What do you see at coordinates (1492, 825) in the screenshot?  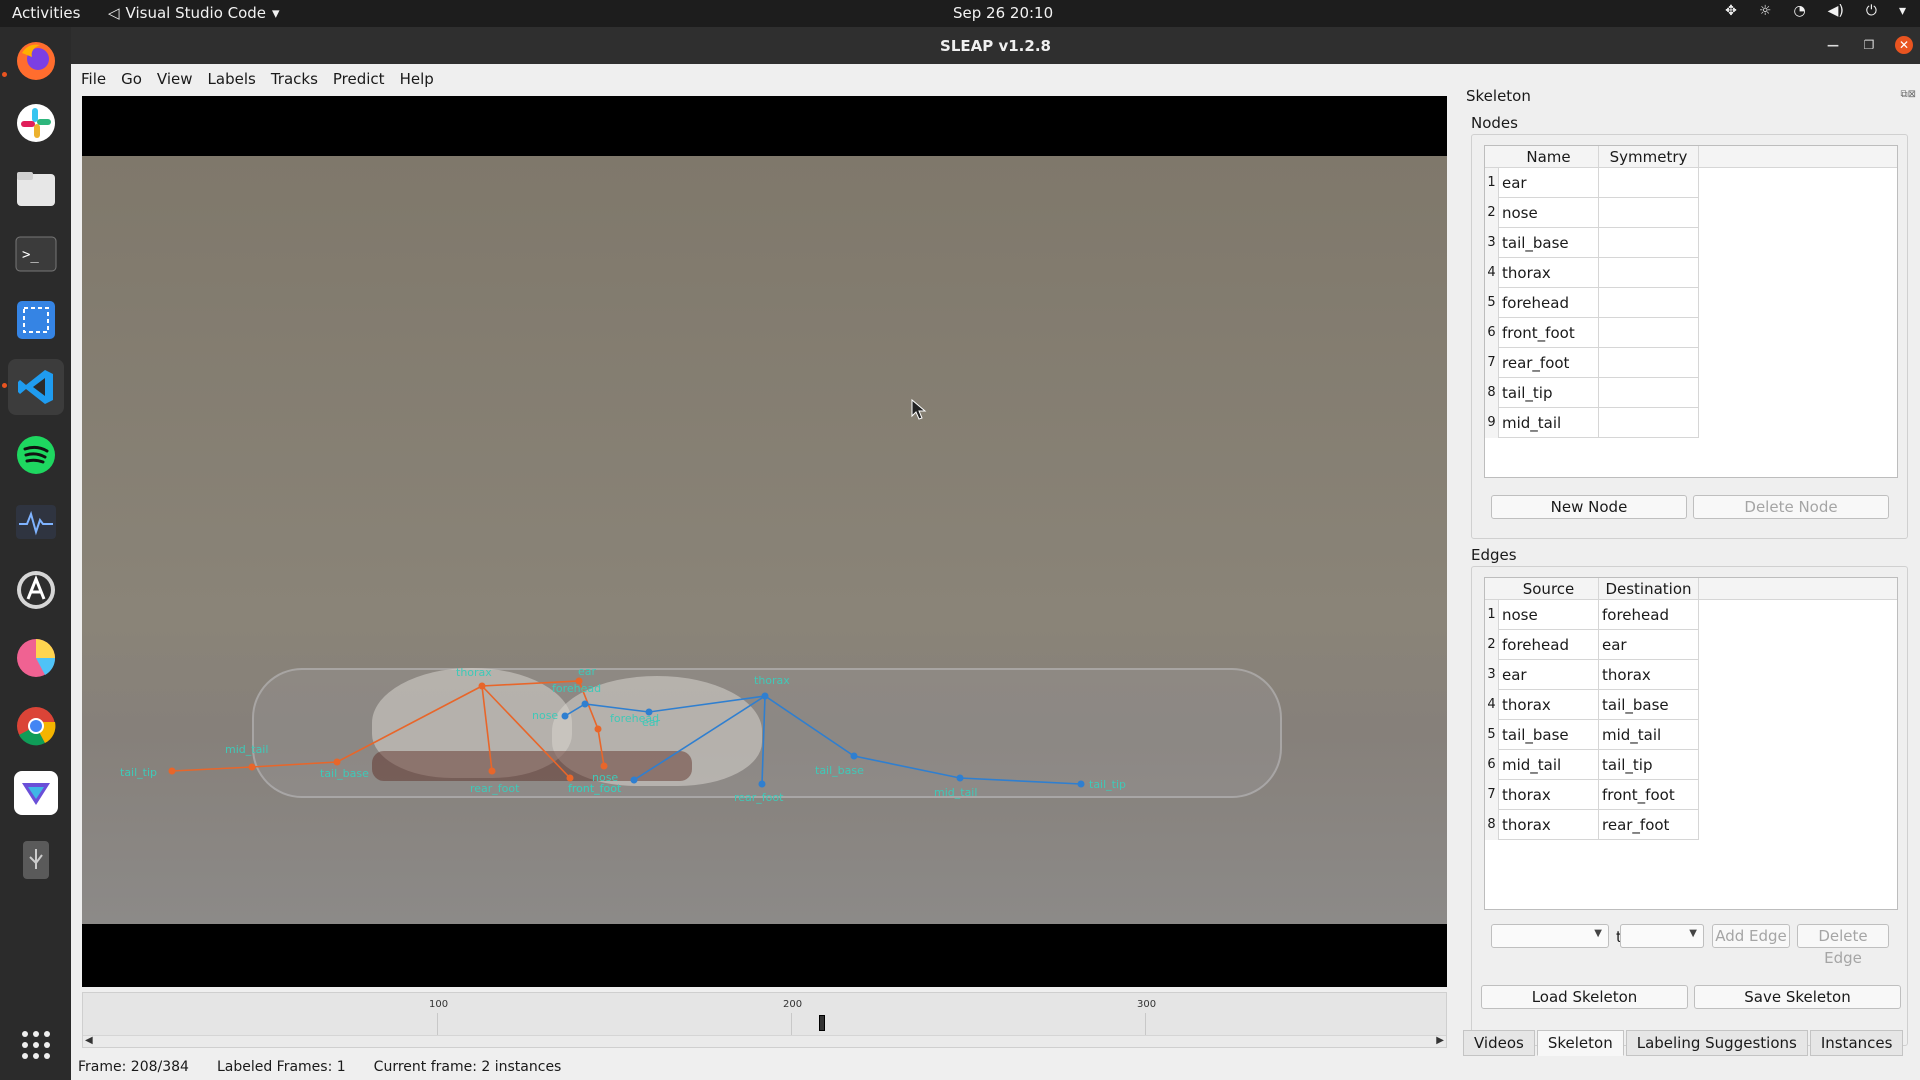 I see `row-number: 8` at bounding box center [1492, 825].